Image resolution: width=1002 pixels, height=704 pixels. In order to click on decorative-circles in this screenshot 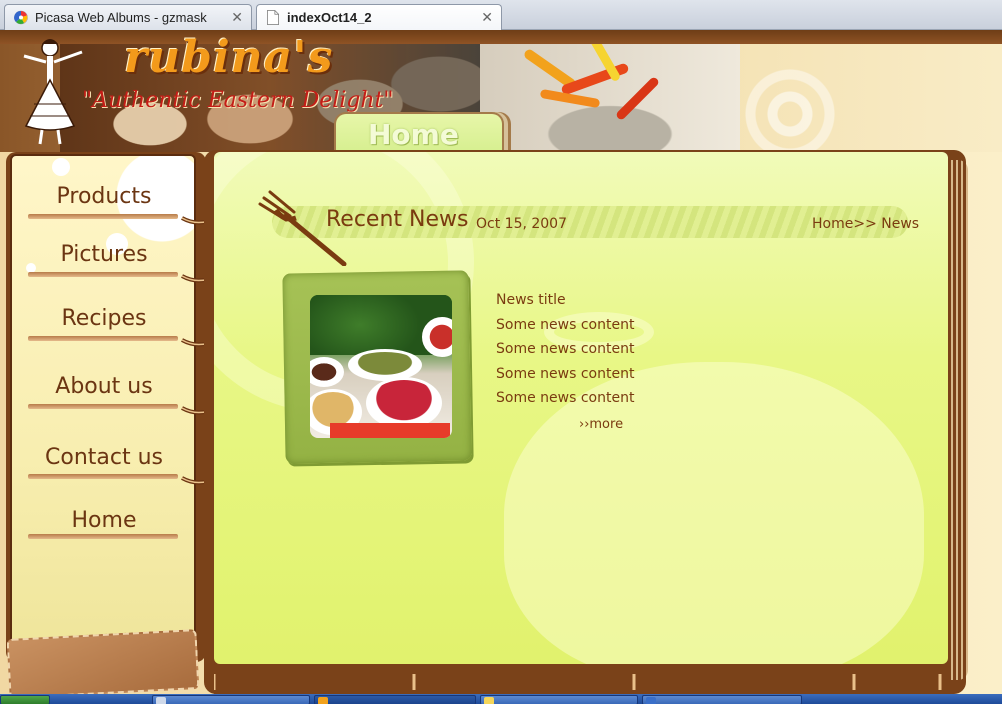, I will do `click(800, 98)`.